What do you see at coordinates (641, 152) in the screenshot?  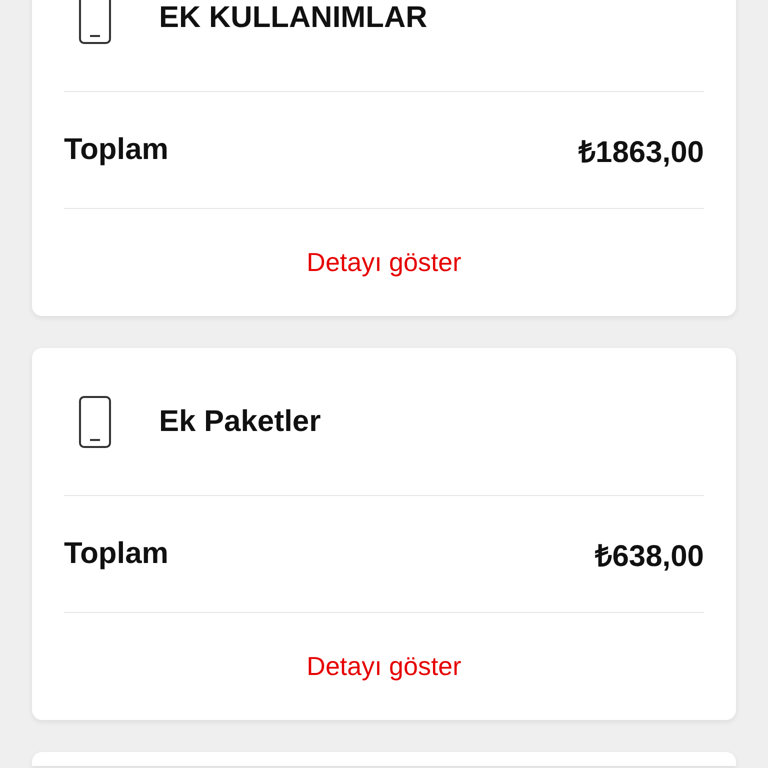 I see `total-amount: ₺1863,00` at bounding box center [641, 152].